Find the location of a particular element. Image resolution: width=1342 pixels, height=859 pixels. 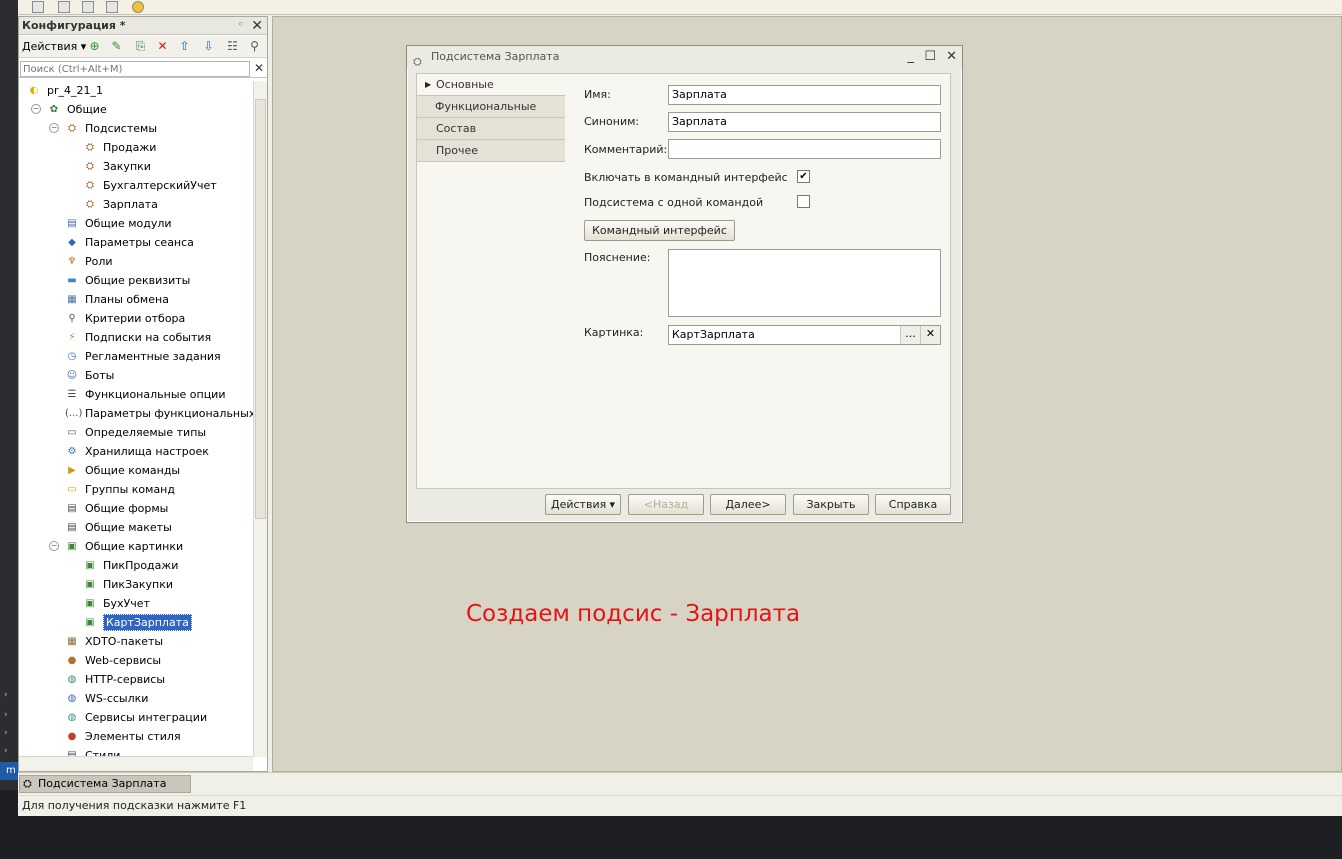

include-in-interface-label: Включать в командный интерфейс is located at coordinates (686, 177).